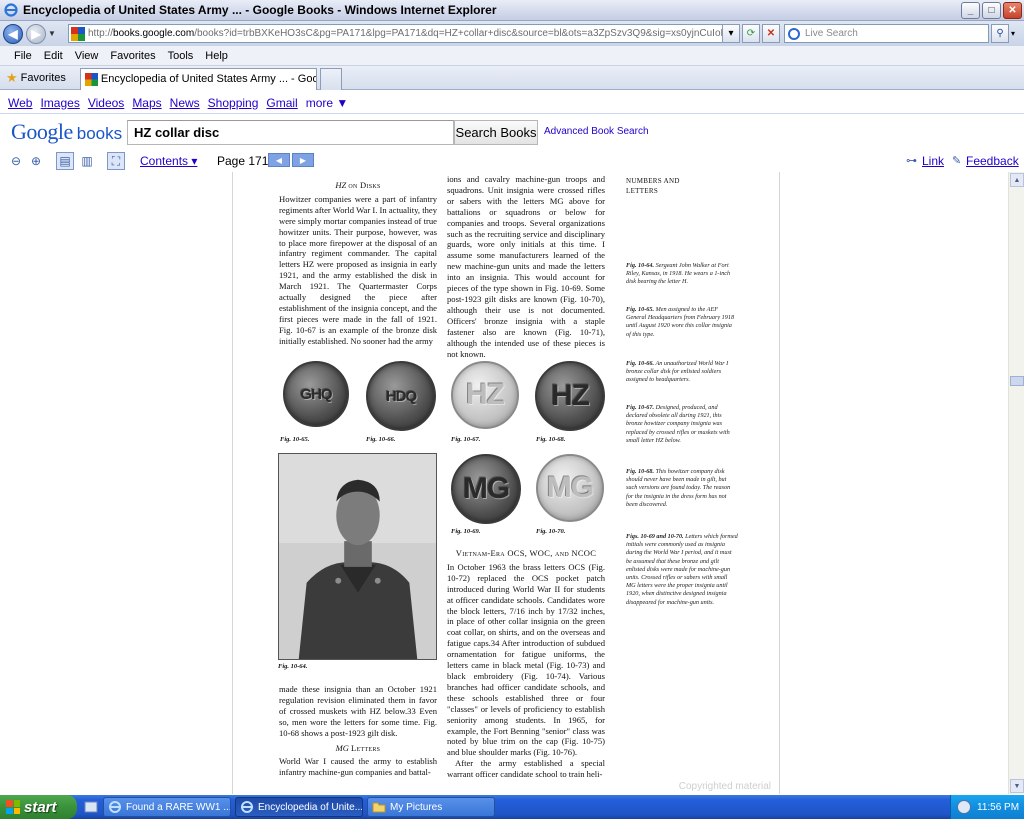  I want to click on sidenote-fig-label: Figs. 10-69 and 10-70., so click(655, 536).